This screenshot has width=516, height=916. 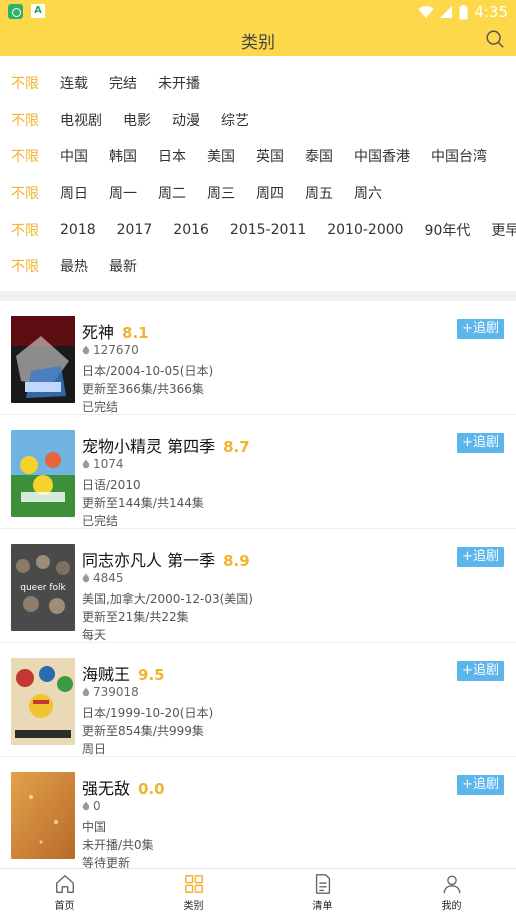 I want to click on nav-me: 我的, so click(x=451, y=892).